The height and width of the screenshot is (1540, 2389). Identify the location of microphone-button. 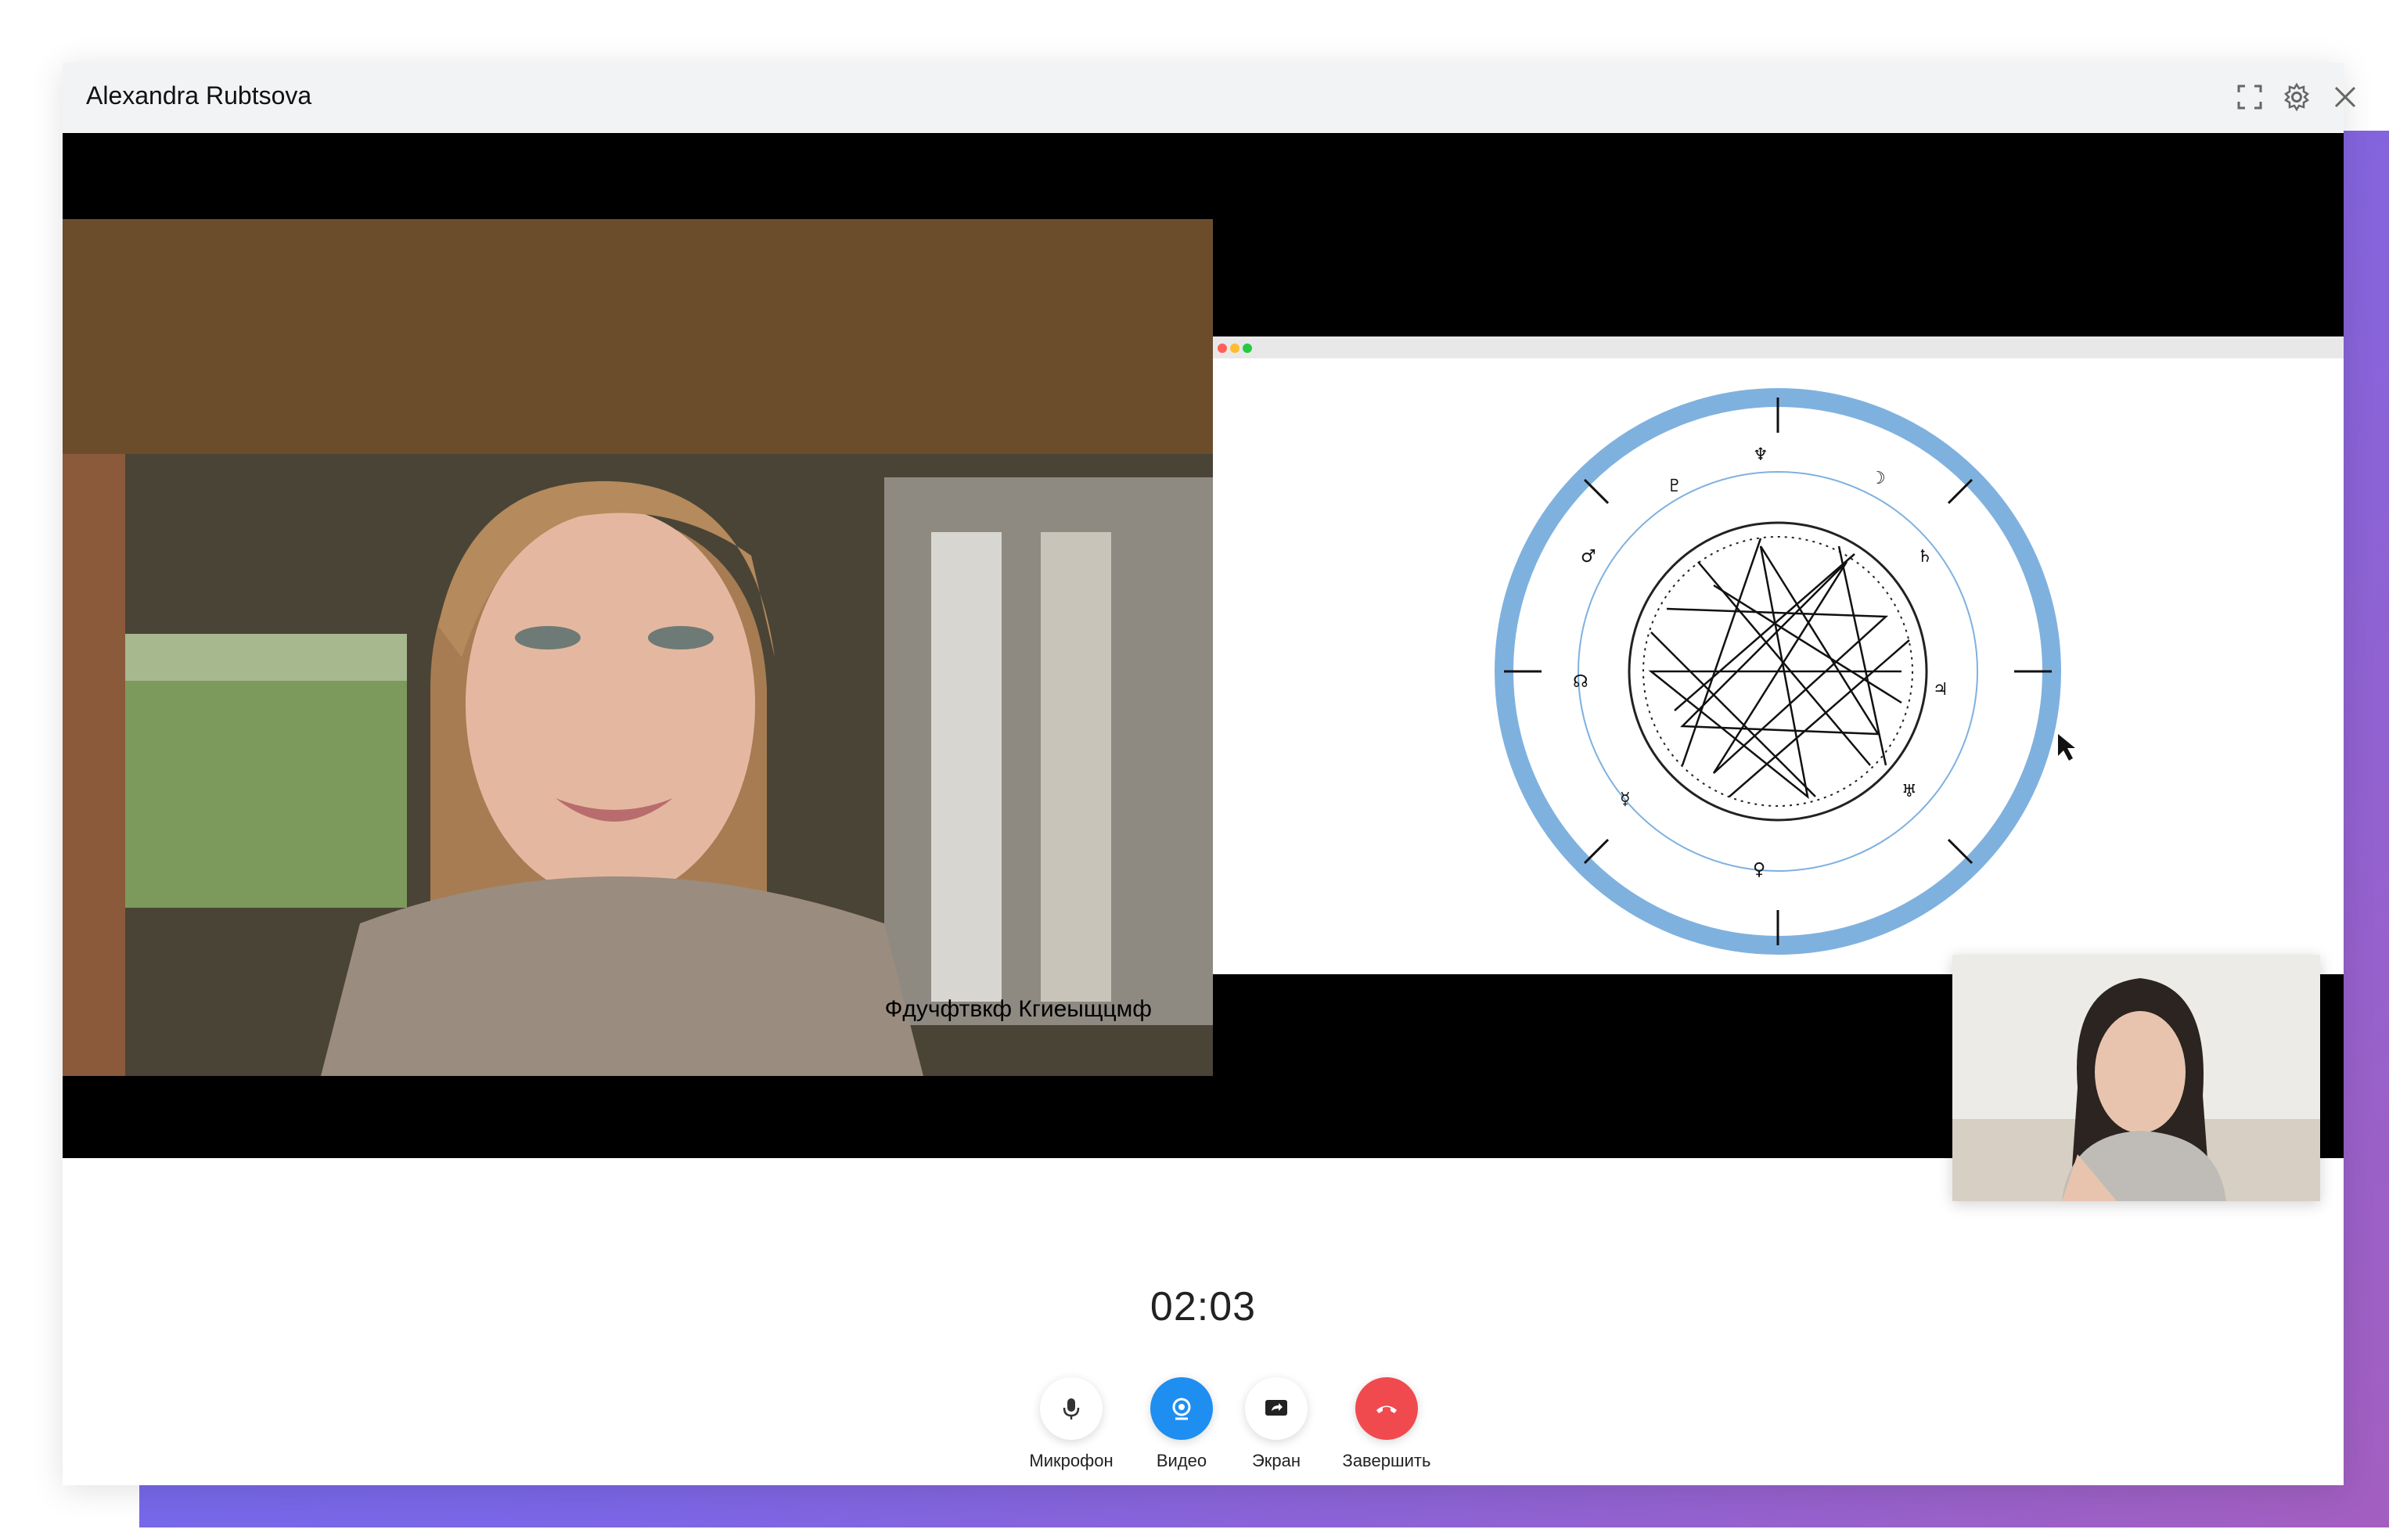
(1071, 1408).